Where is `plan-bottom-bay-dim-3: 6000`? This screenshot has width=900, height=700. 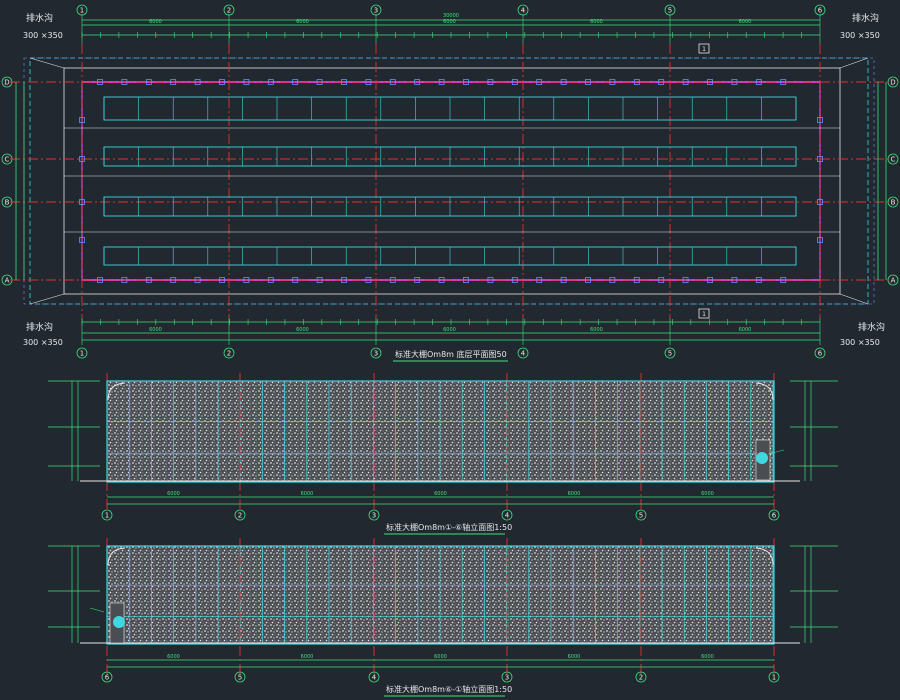
plan-bottom-bay-dim-3: 6000 is located at coordinates (449, 330).